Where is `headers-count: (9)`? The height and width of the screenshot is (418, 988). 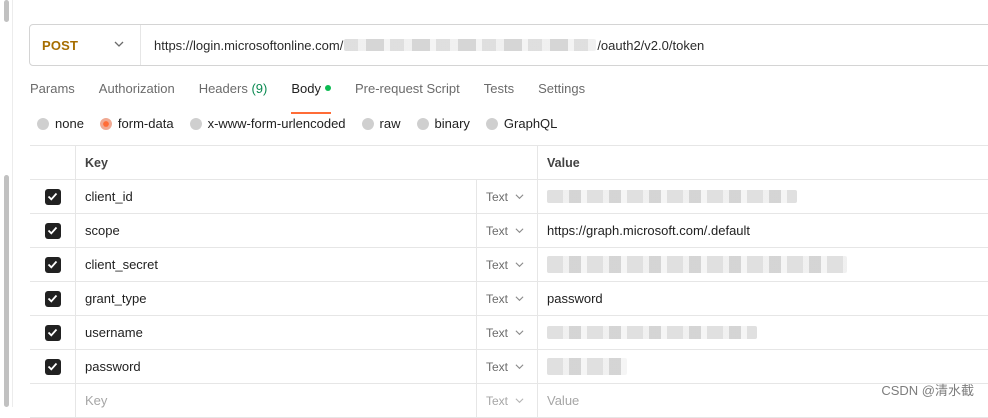 headers-count: (9) is located at coordinates (259, 88).